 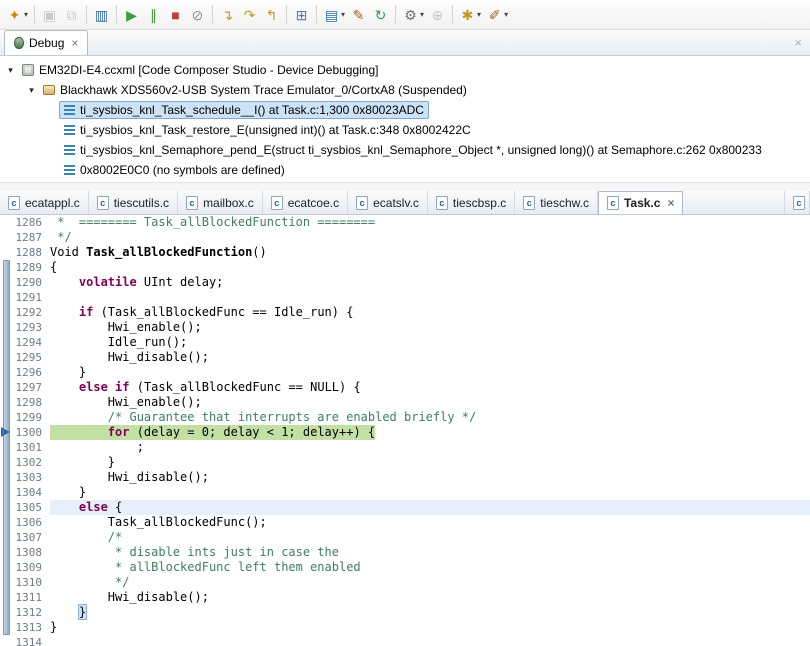 I want to click on code-token: (), so click(x=259, y=252).